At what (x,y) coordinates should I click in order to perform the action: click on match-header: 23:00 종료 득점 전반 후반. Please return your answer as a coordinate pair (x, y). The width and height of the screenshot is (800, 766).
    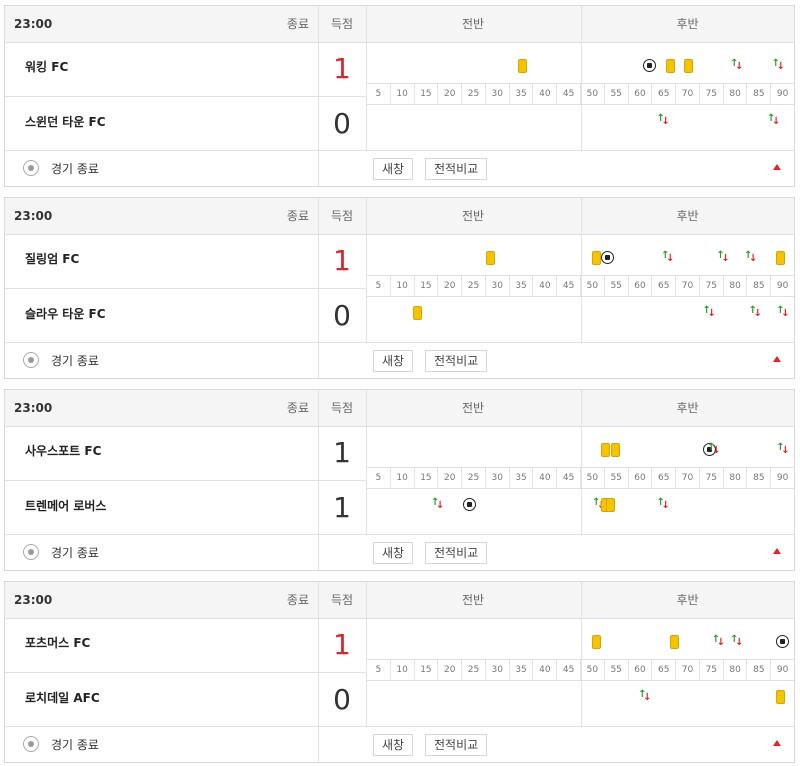
    Looking at the image, I should click on (399, 24).